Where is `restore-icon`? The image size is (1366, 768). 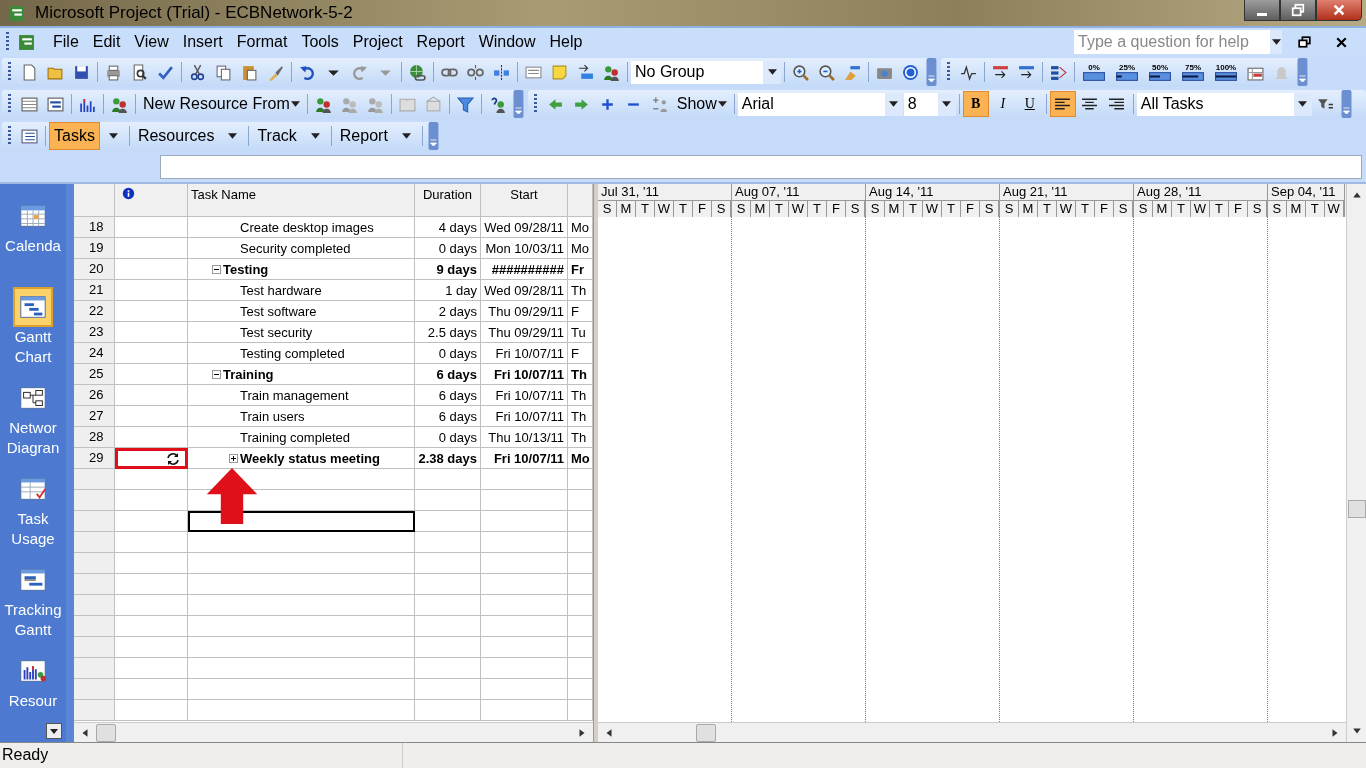
restore-icon is located at coordinates (1298, 10).